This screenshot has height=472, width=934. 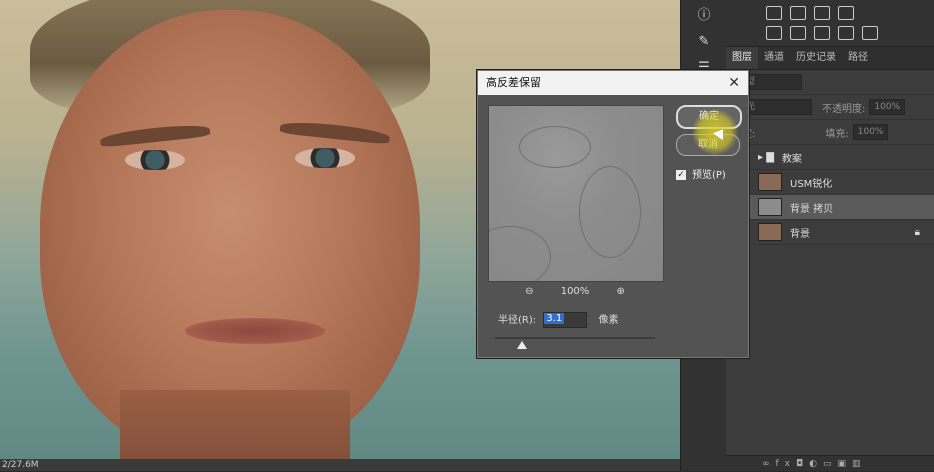 I want to click on radius-unit: 像素, so click(x=608, y=320).